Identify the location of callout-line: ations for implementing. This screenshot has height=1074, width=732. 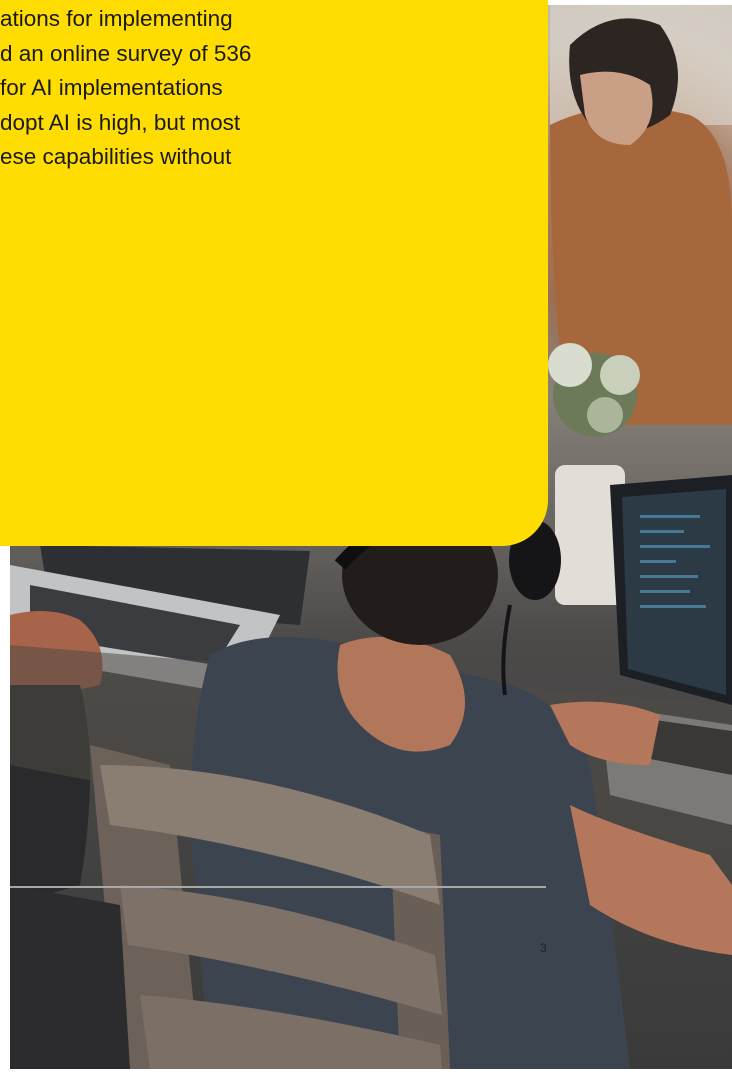
(116, 18).